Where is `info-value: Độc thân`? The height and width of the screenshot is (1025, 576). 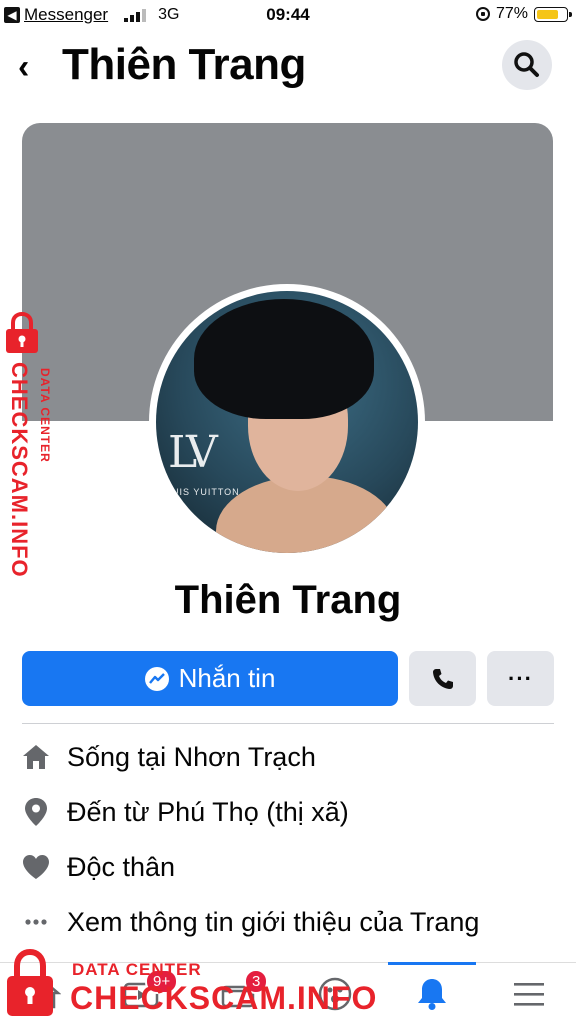 info-value: Độc thân is located at coordinates (121, 866).